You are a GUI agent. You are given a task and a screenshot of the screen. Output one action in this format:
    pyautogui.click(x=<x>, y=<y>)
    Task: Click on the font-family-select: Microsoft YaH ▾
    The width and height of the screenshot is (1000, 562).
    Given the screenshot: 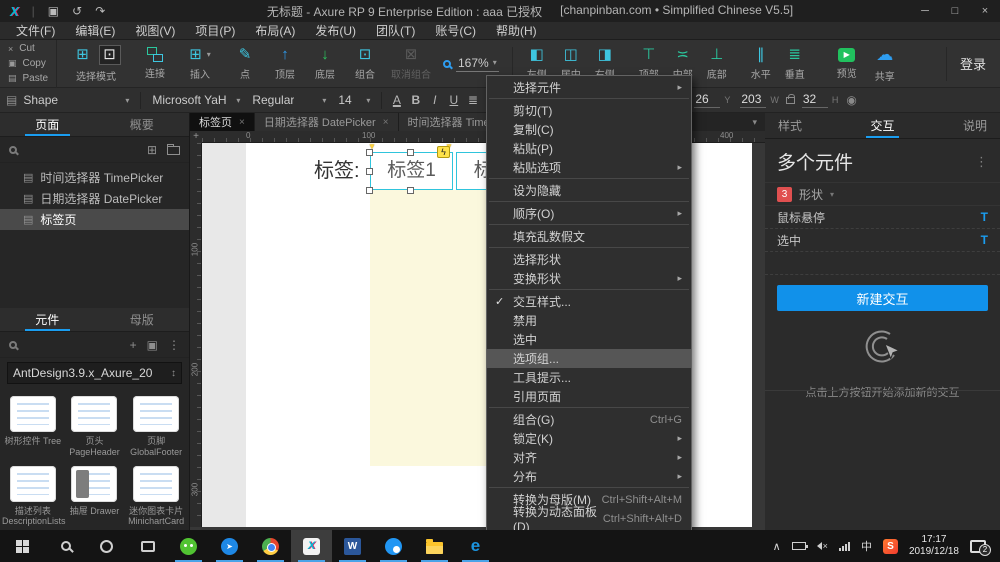 What is the action you would take?
    pyautogui.click(x=196, y=100)
    